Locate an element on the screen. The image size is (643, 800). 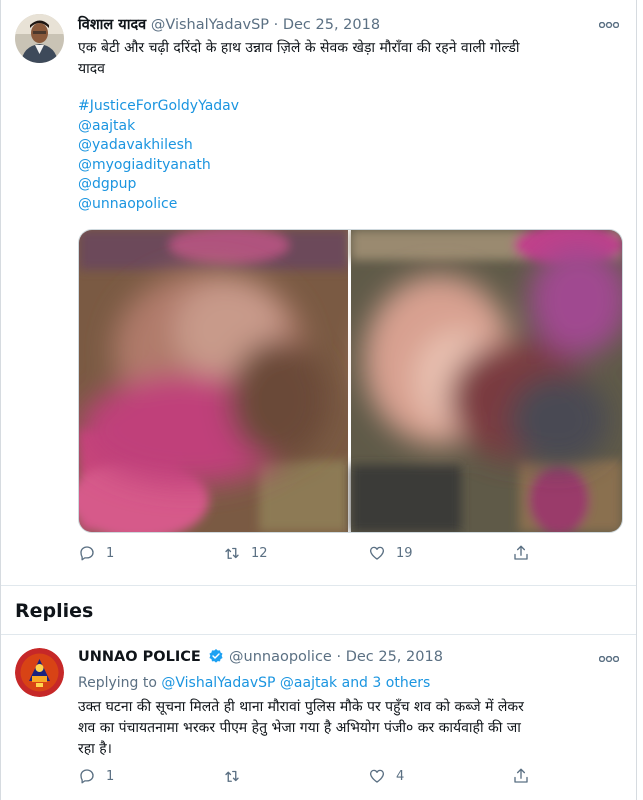
reply-header: UNNAO POLICE @unnaopolice · Dec 25, 2018 is located at coordinates (260, 656).